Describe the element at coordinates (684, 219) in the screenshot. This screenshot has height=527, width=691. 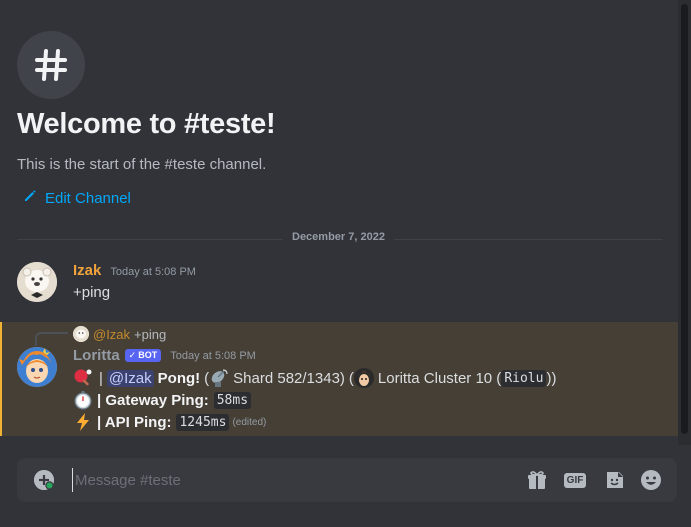
I see `scrollbar-thumb` at that location.